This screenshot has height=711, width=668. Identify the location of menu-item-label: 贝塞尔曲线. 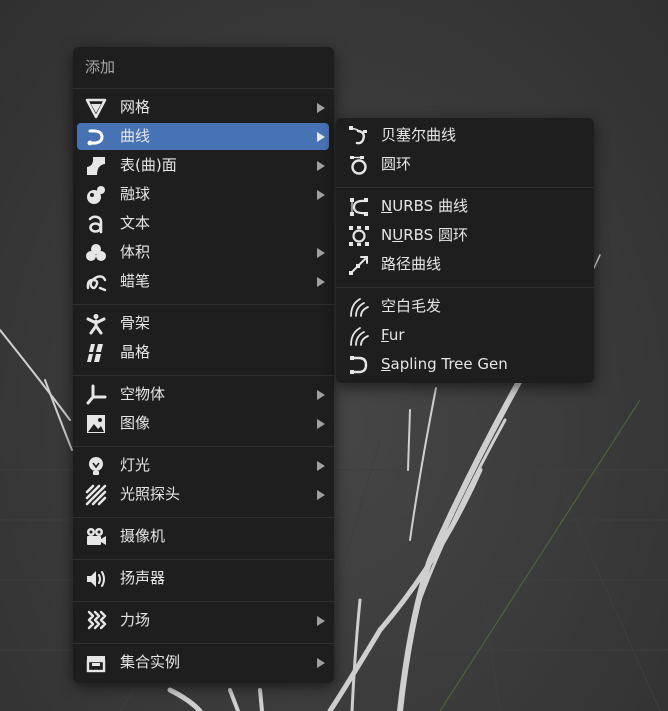
(419, 135).